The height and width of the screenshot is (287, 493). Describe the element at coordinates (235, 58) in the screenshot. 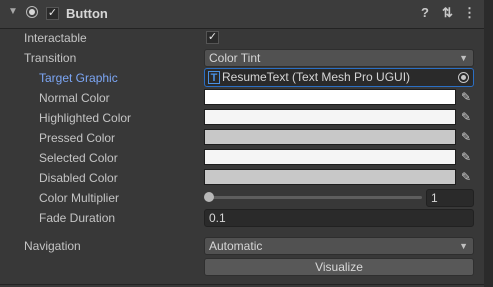

I see `transition-value: Color Tint` at that location.